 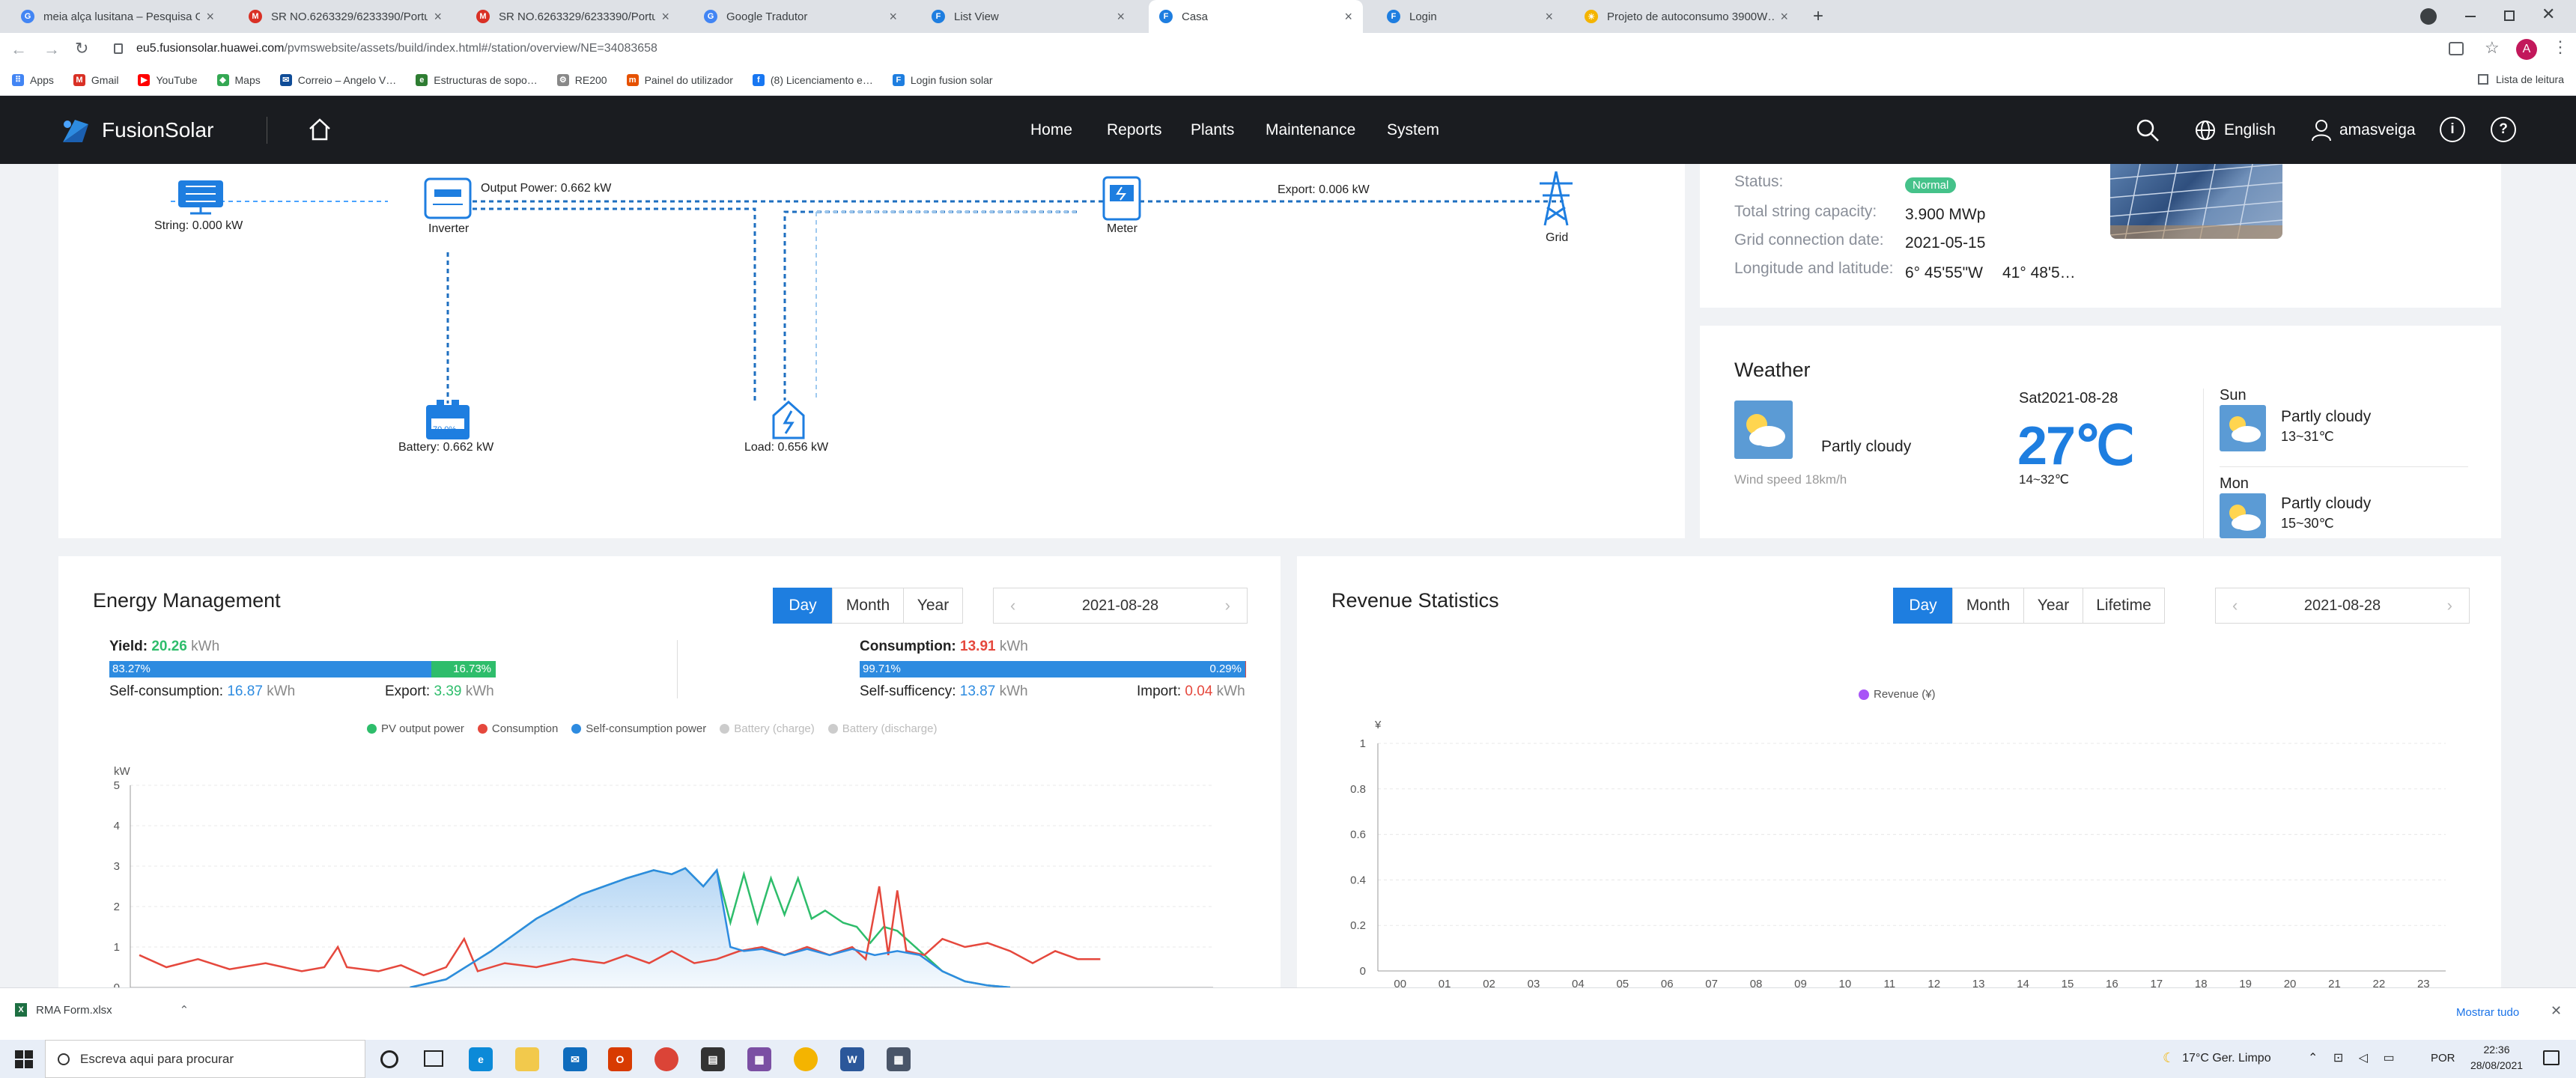 What do you see at coordinates (1120, 606) in the screenshot?
I see `energy-date-picker: ‹ 2021-08-28 ›` at bounding box center [1120, 606].